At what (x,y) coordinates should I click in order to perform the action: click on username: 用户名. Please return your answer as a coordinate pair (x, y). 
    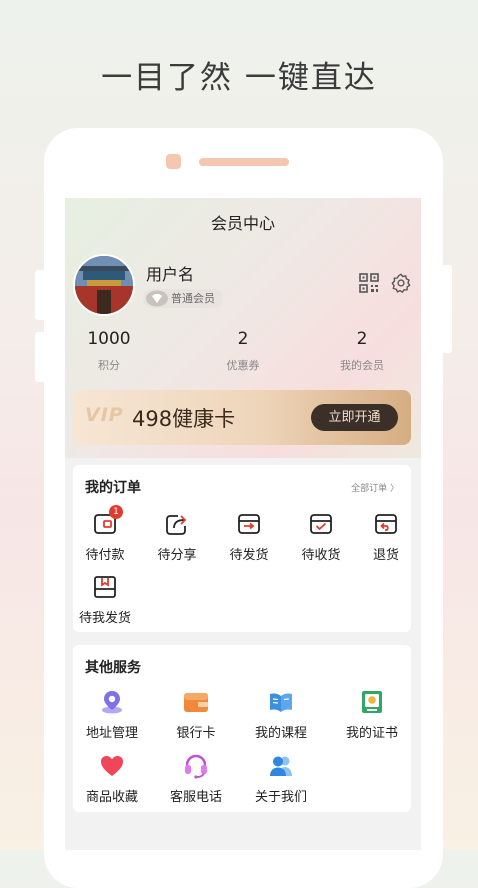
    Looking at the image, I should click on (170, 274).